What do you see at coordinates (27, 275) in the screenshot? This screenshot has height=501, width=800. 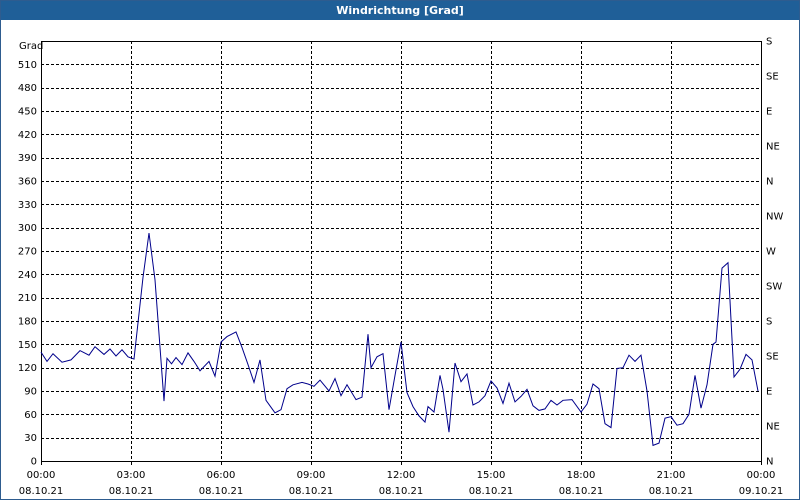 I see `y-tick-label: 240` at bounding box center [27, 275].